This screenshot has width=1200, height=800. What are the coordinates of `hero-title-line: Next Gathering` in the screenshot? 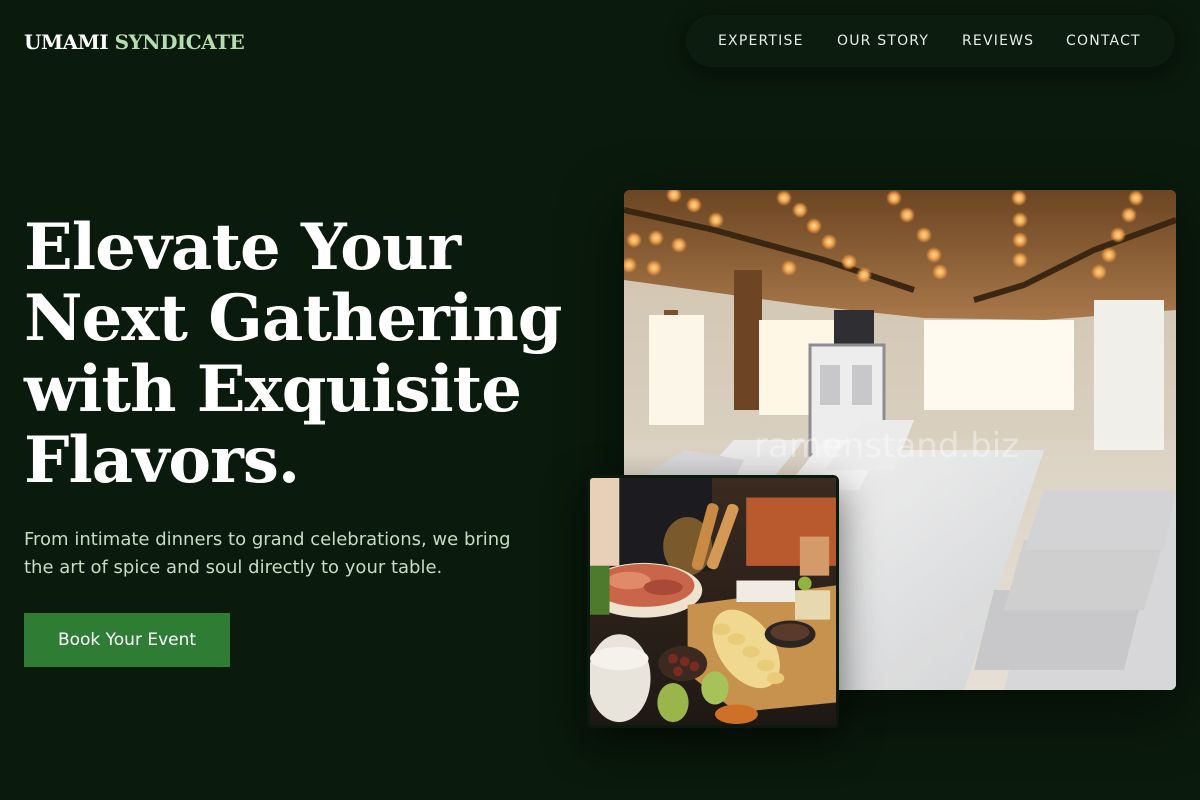 It's located at (293, 318).